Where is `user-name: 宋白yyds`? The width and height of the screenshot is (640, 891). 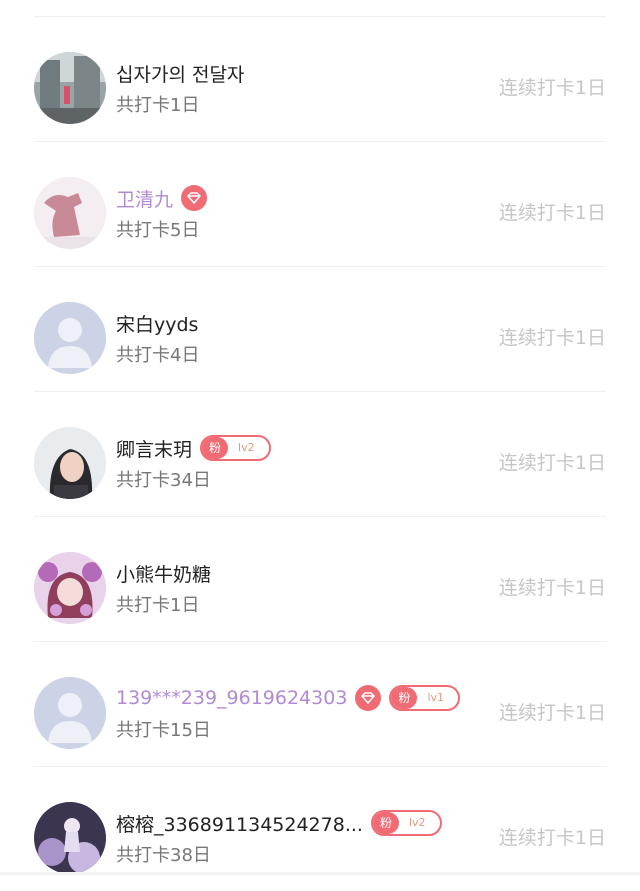
user-name: 宋白yyds is located at coordinates (157, 323).